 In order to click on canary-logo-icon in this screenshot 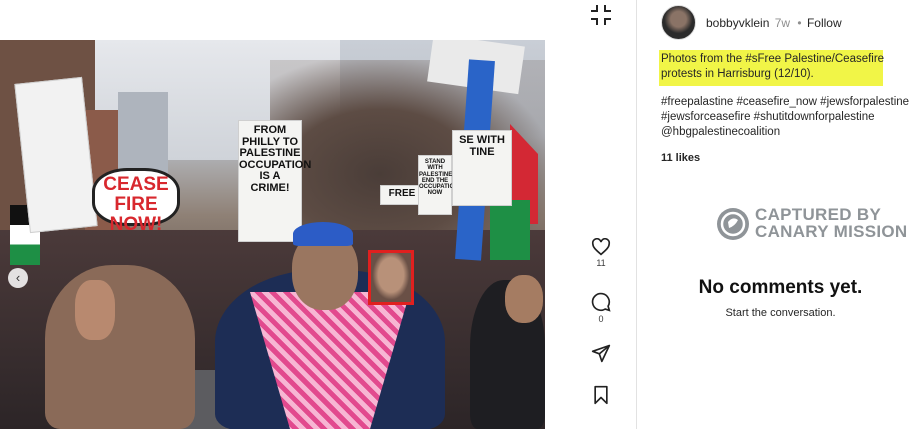, I will do `click(733, 224)`.